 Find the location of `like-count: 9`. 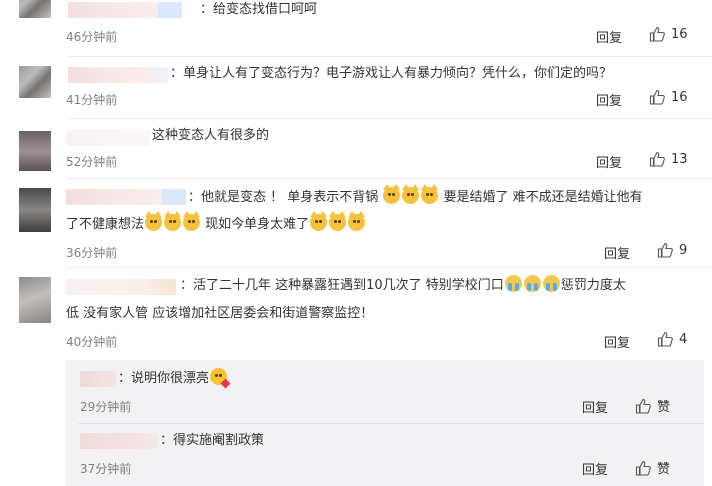

like-count: 9 is located at coordinates (683, 250).